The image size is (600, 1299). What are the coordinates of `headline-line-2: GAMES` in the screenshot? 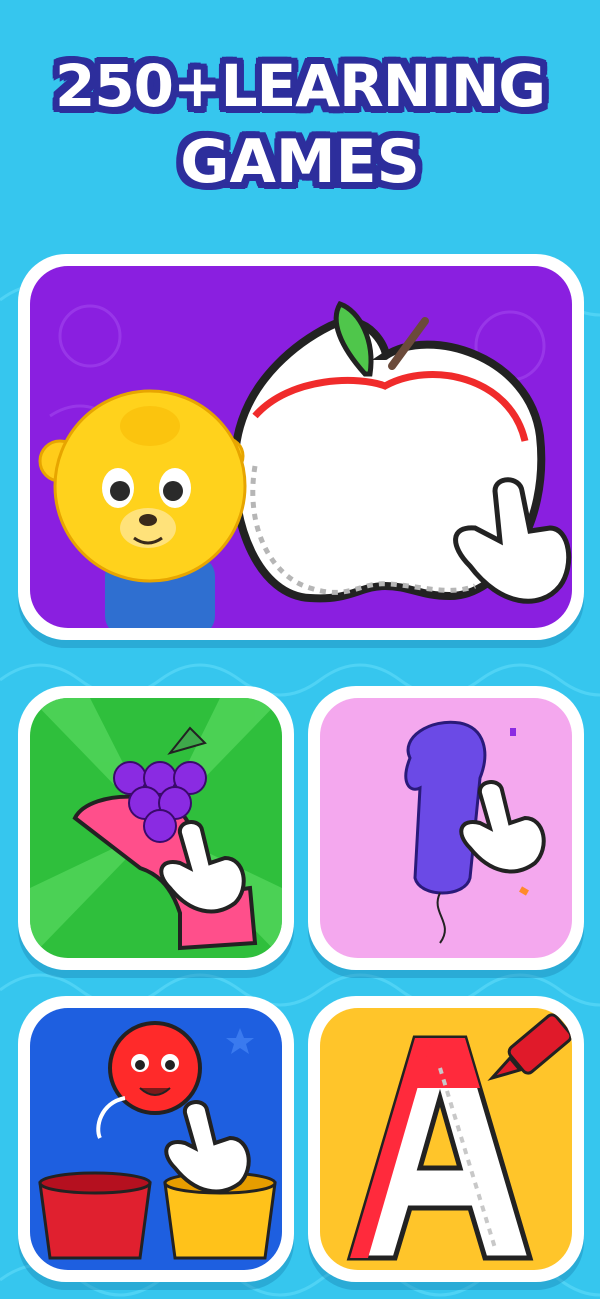 It's located at (300, 162).